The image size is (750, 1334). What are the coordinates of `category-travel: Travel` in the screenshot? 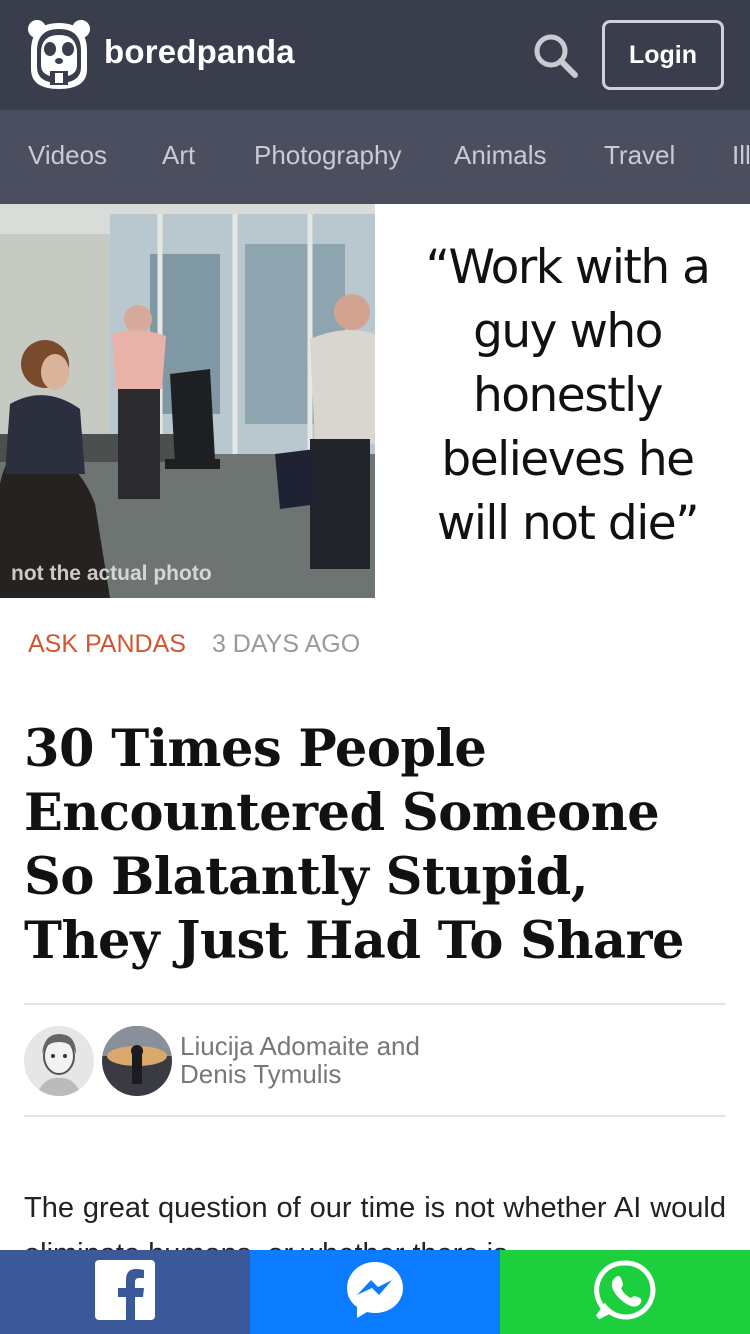 It's located at (639, 155).